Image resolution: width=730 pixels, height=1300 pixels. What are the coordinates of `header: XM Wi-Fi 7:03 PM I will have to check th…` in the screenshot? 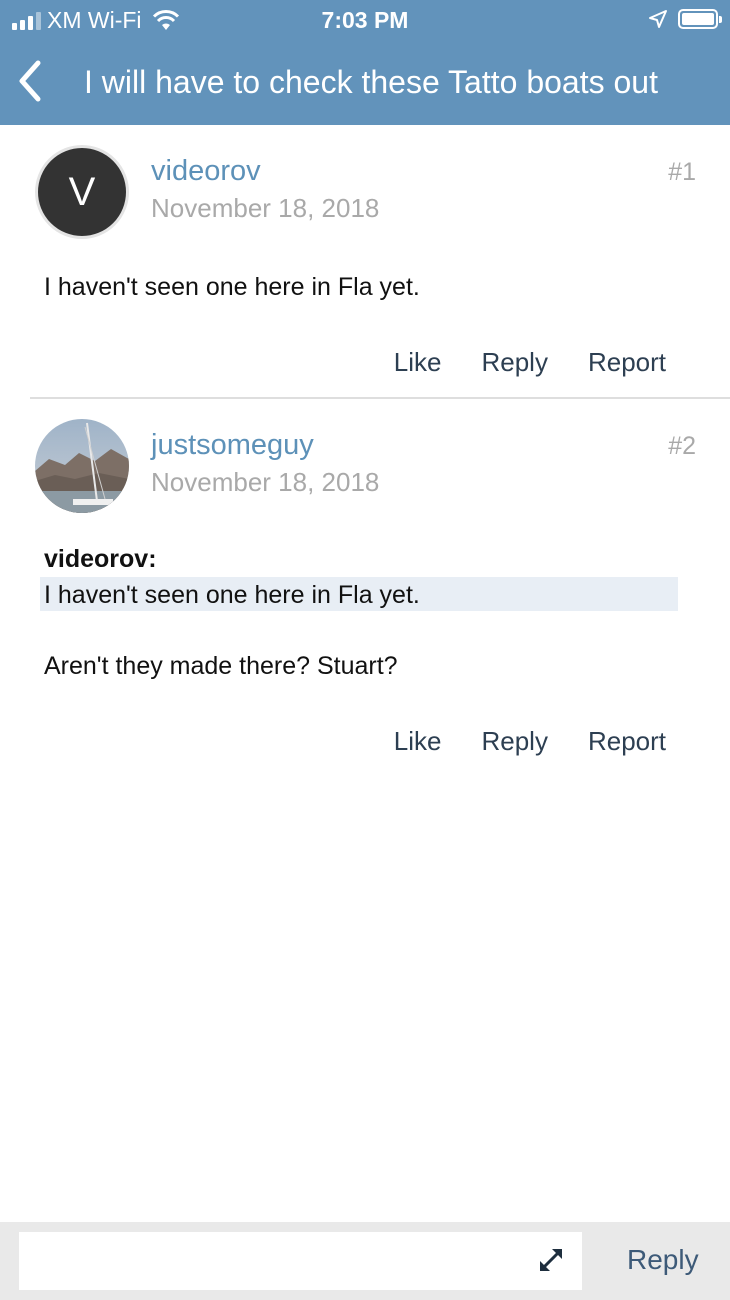 It's located at (365, 62).